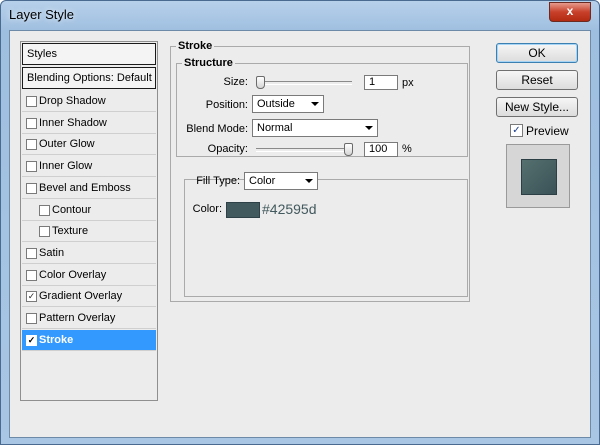  I want to click on style-item-outer-glow: Outer Glow, so click(89, 145).